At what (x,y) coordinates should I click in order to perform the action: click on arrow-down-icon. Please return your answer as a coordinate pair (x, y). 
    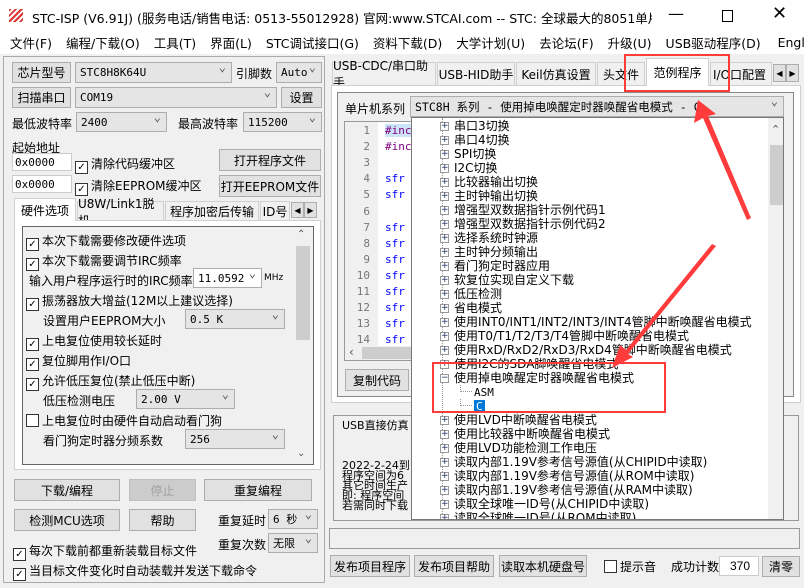
    Looking at the image, I should click on (664, 306).